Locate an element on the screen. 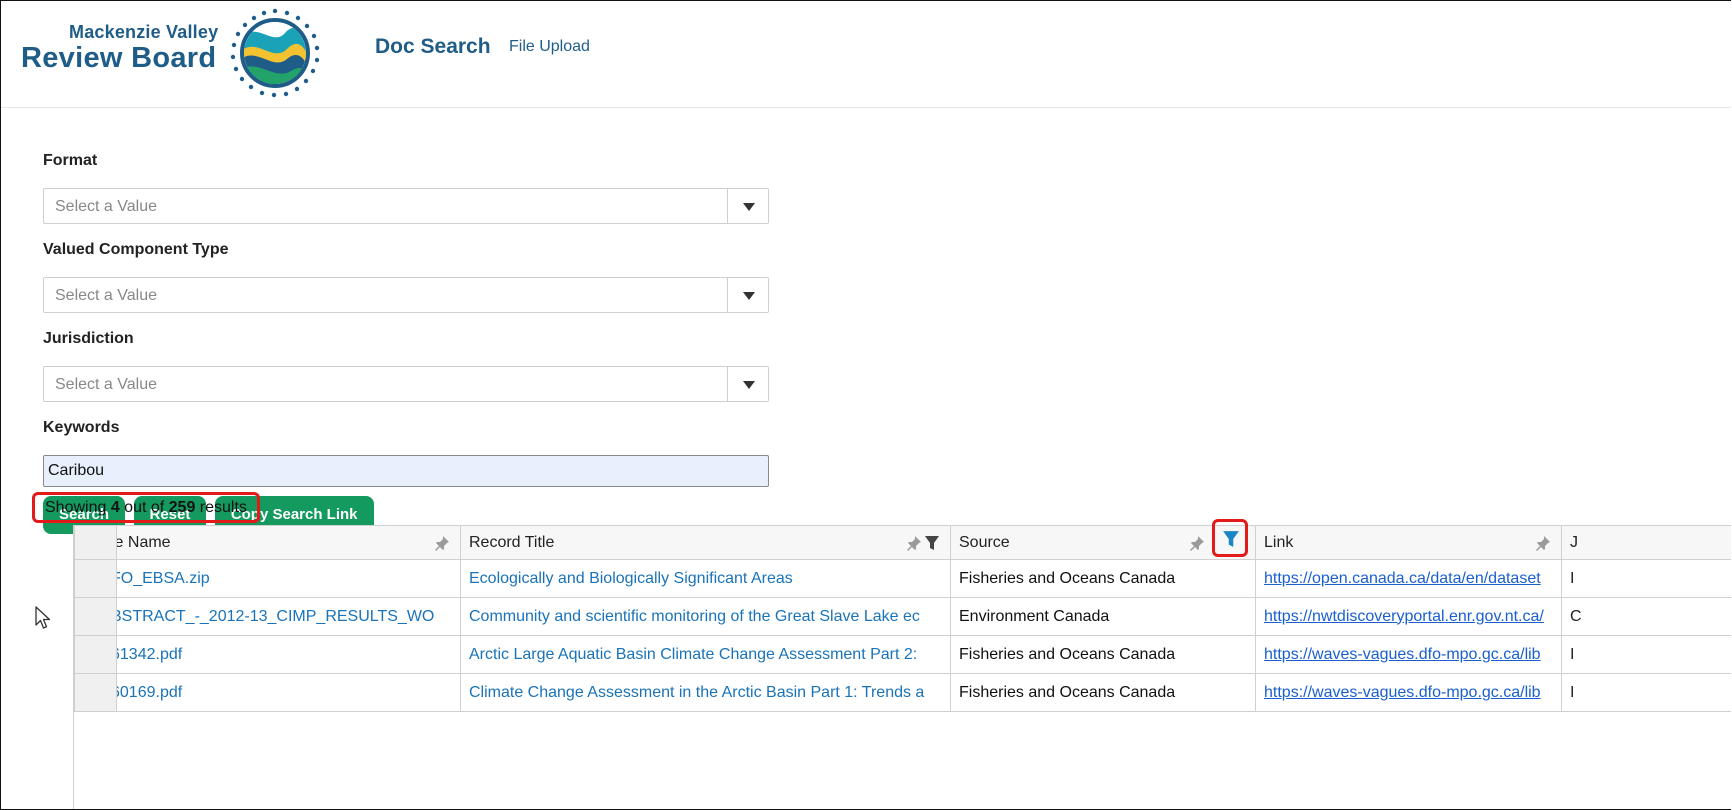 The image size is (1732, 810). jurisdiction-select: Select a Value is located at coordinates (406, 384).